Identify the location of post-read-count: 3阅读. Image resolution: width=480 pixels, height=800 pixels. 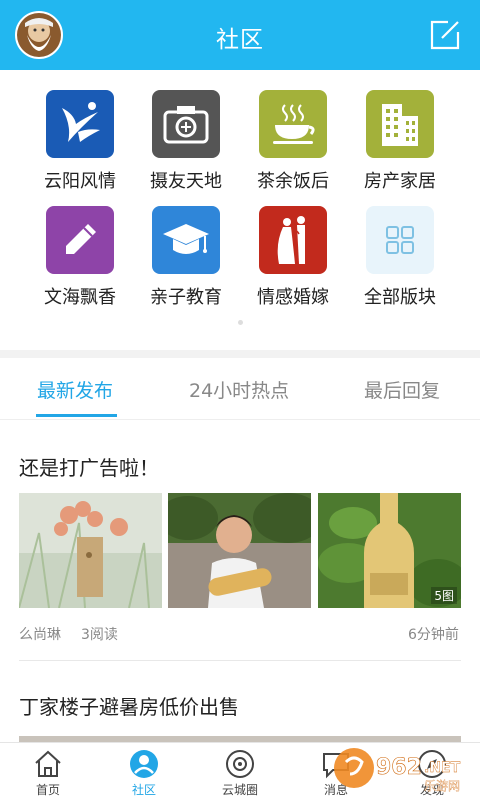
(99, 635).